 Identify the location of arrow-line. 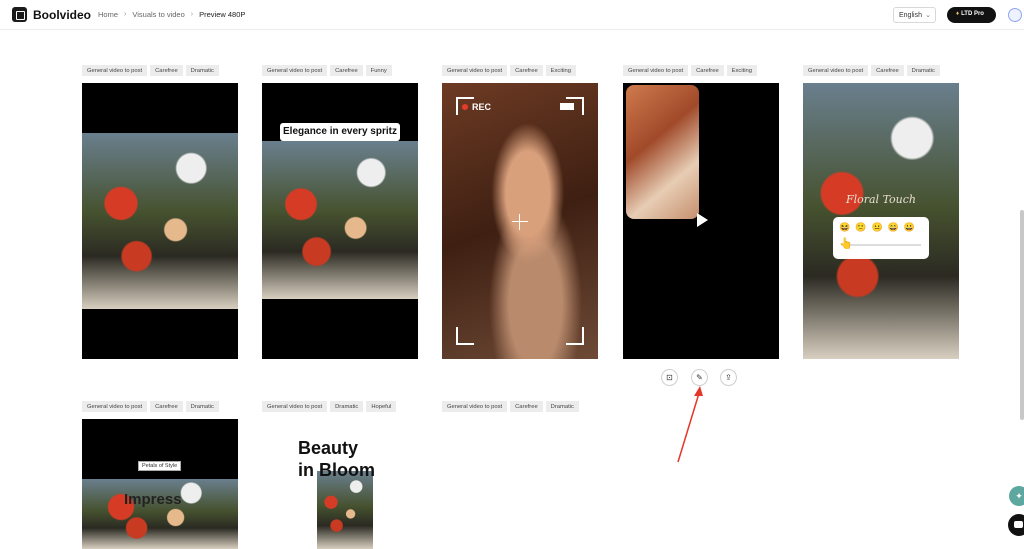
(689, 426).